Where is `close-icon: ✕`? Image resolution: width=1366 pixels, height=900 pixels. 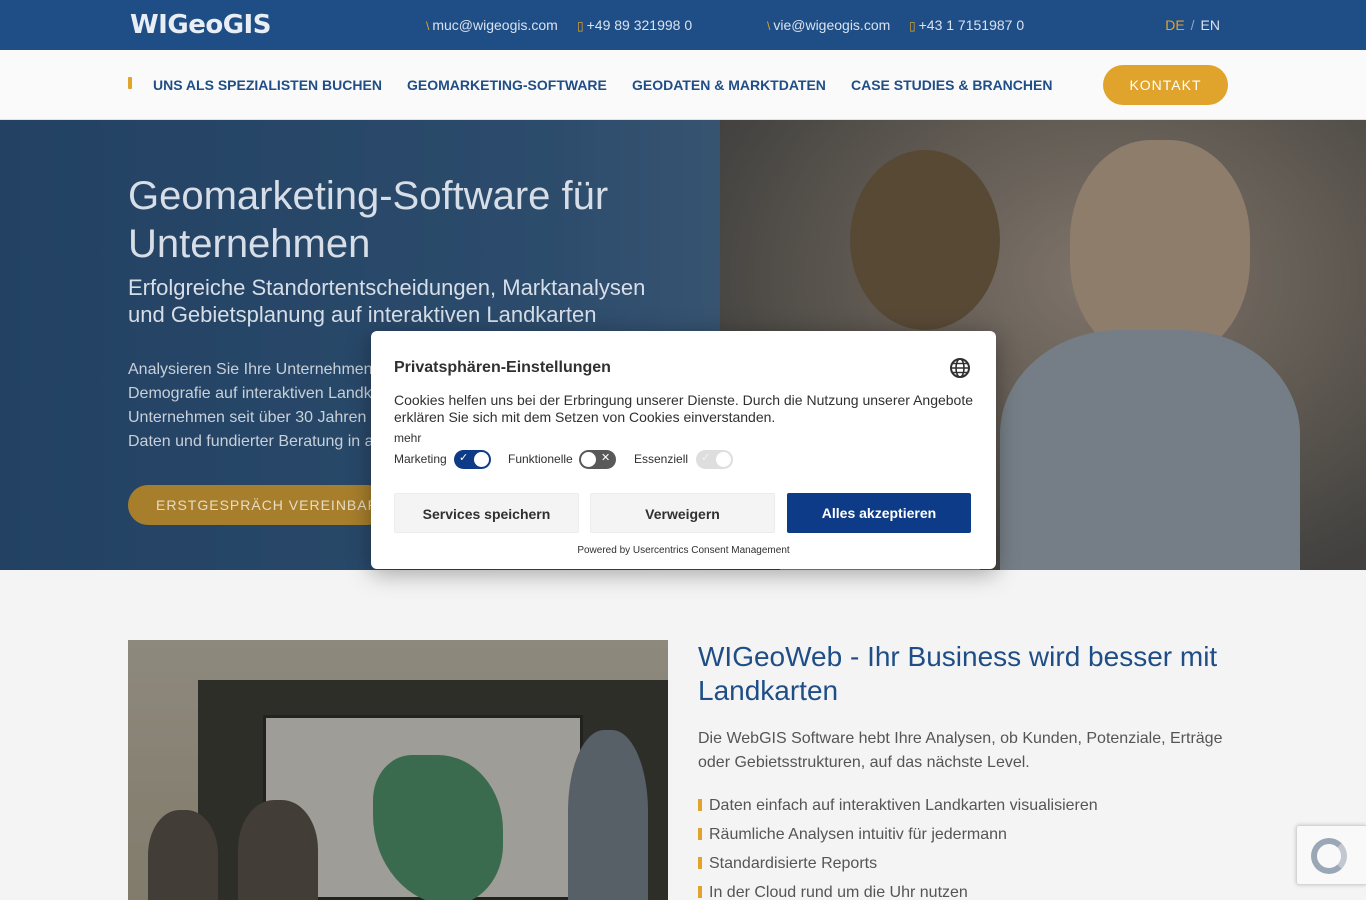 close-icon: ✕ is located at coordinates (606, 458).